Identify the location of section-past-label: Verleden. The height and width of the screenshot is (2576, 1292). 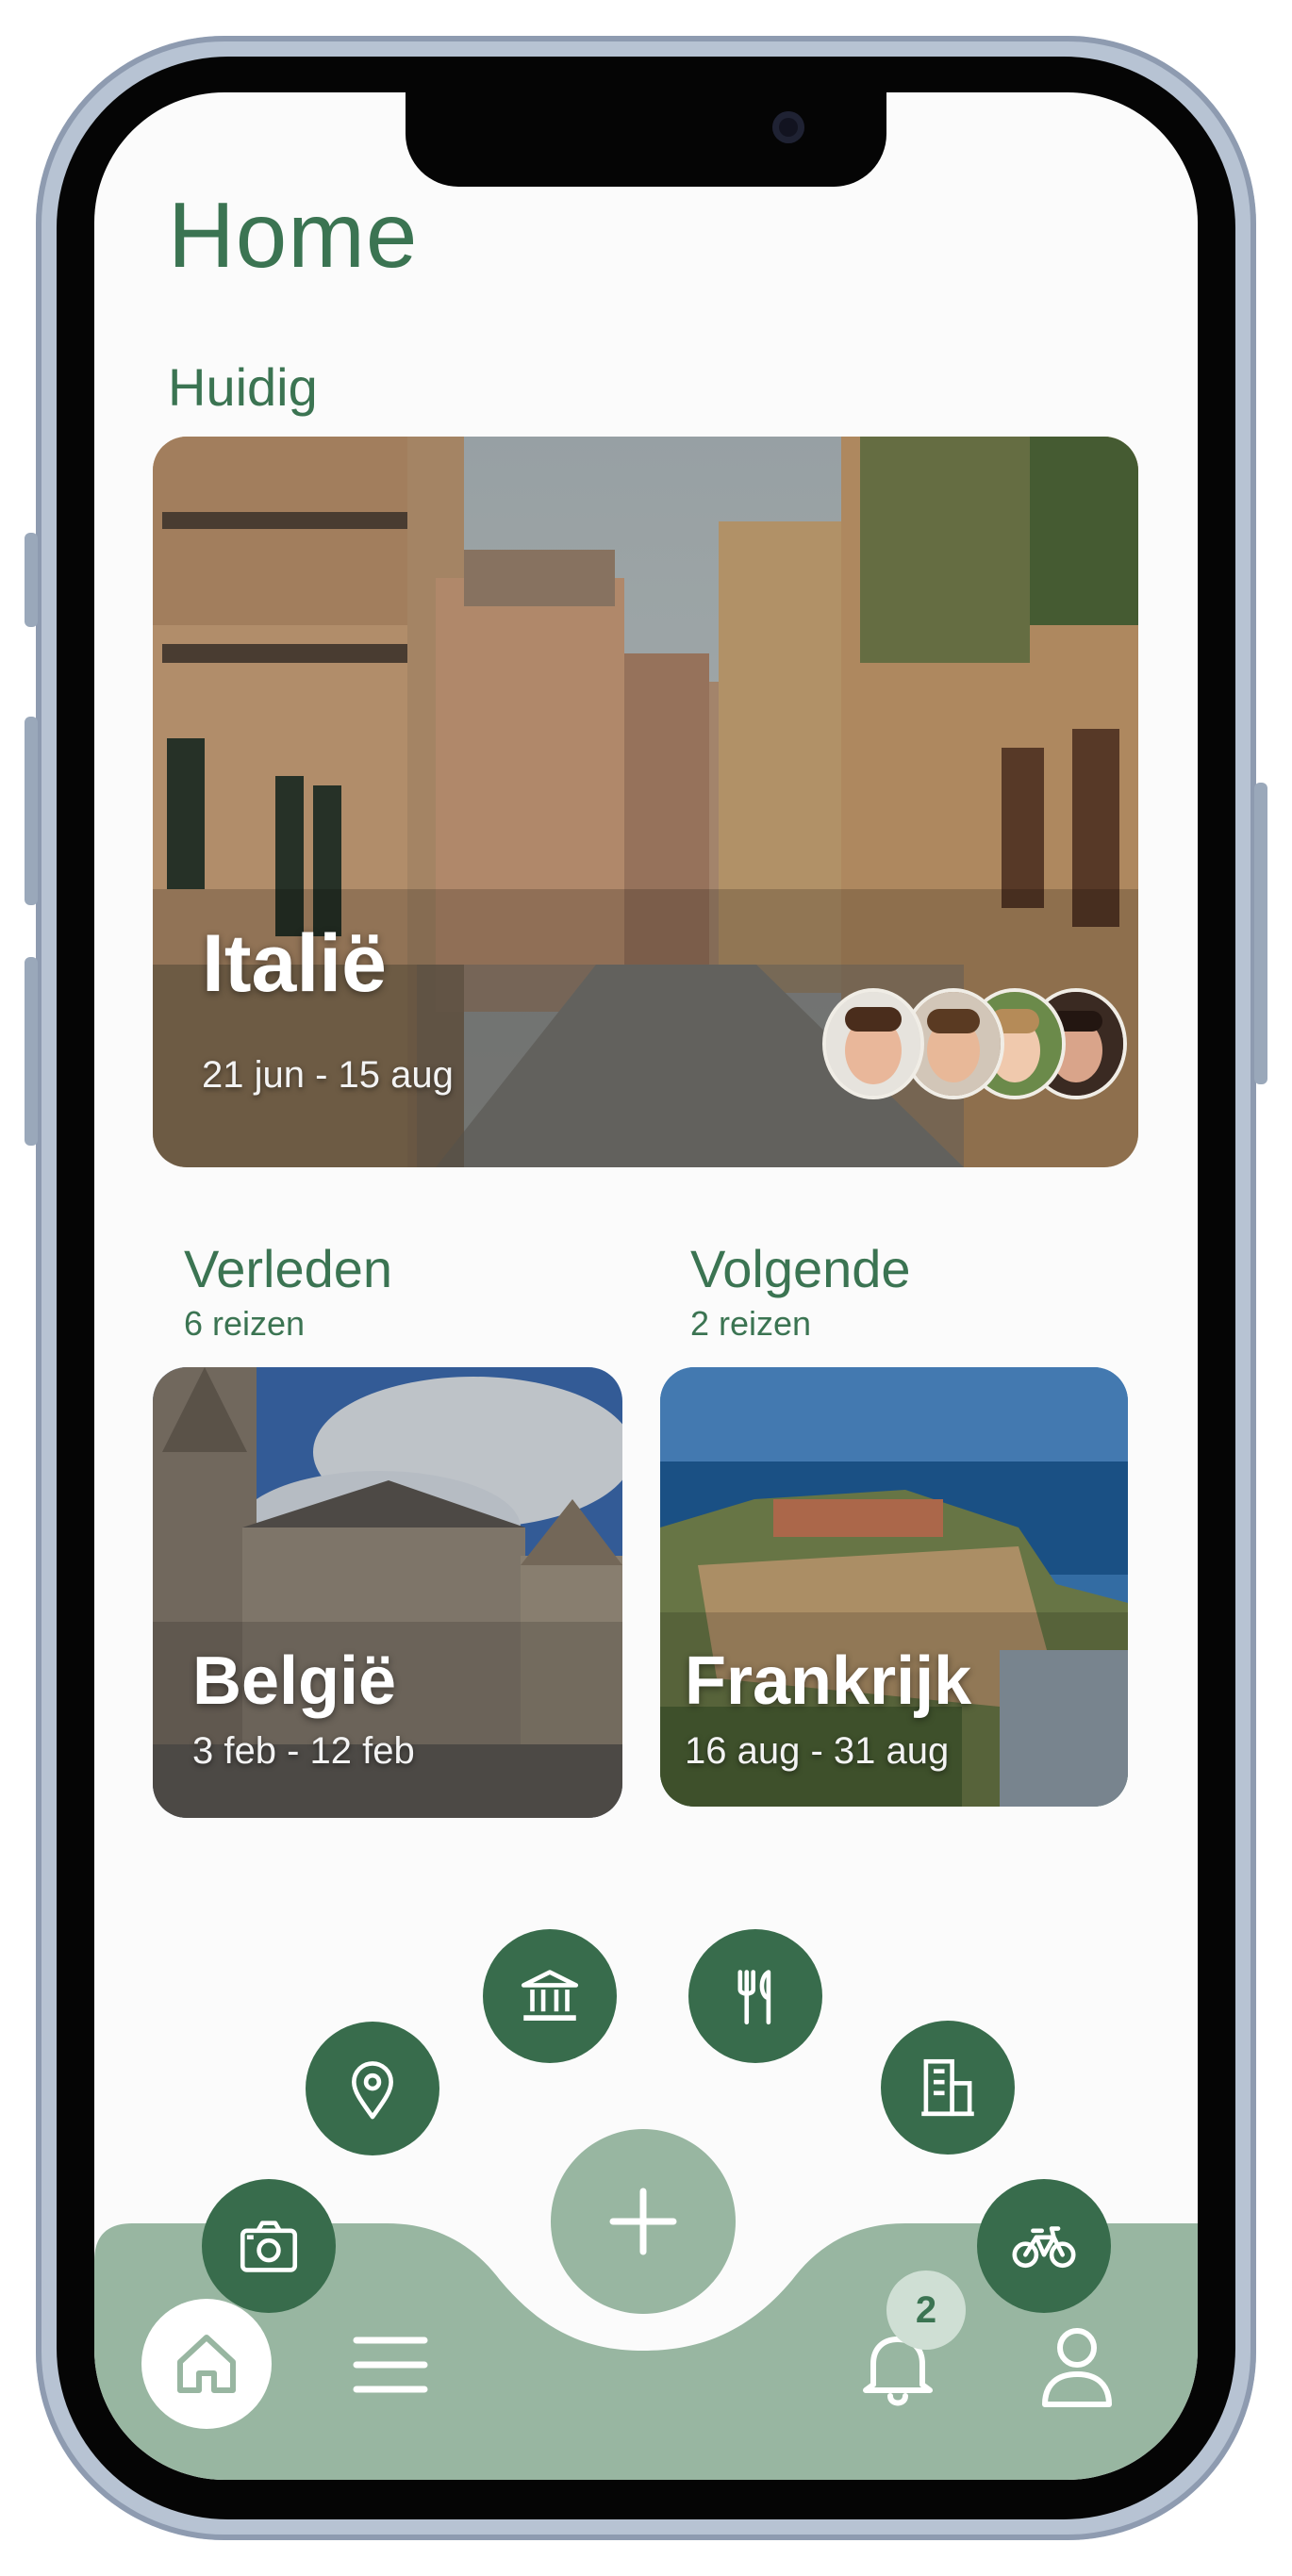
(288, 1268).